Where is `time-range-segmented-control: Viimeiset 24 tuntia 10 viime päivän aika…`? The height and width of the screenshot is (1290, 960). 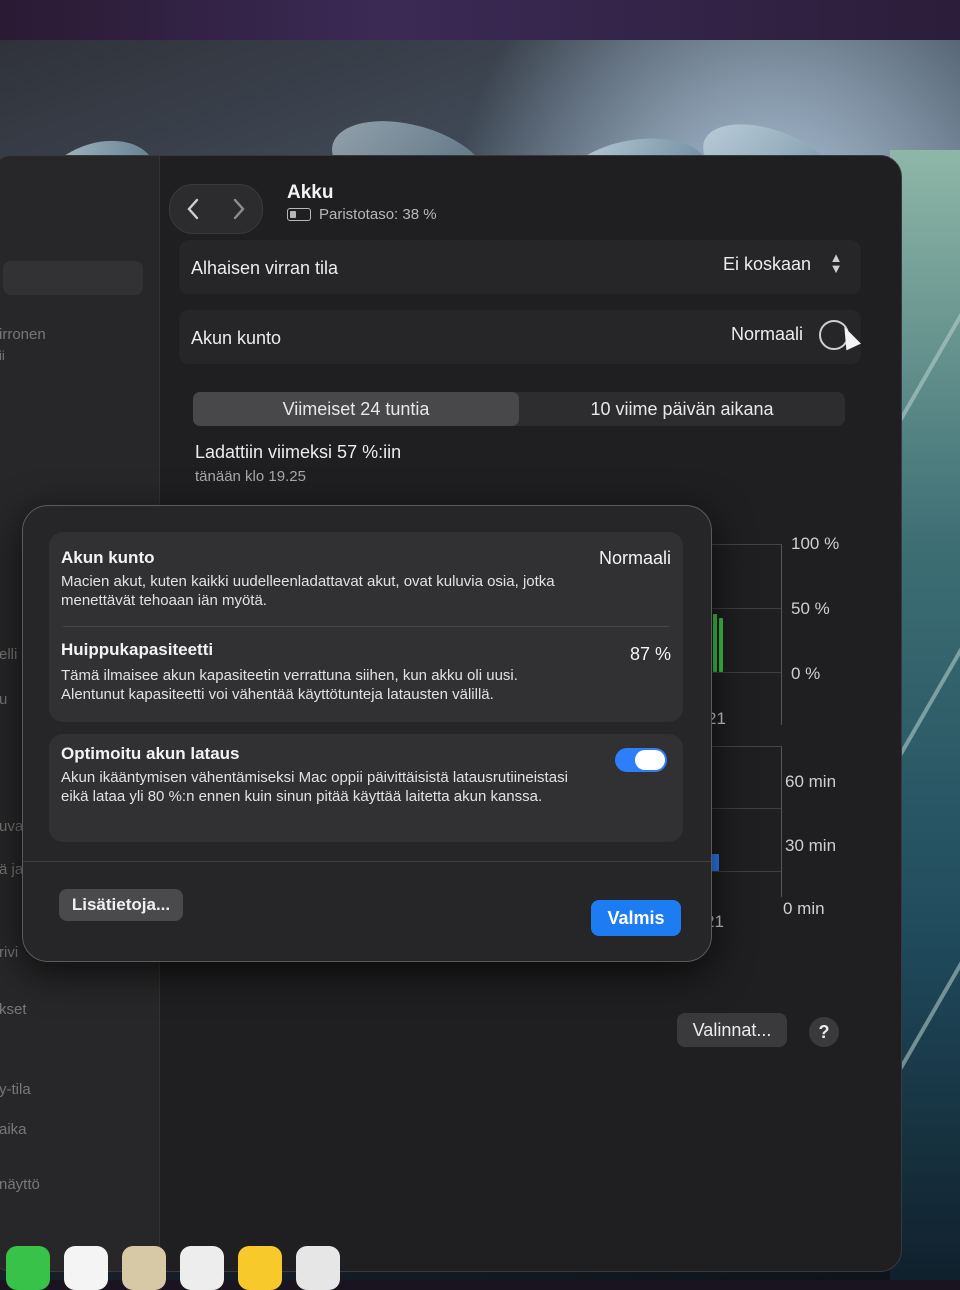 time-range-segmented-control: Viimeiset 24 tuntia 10 viime päivän aika… is located at coordinates (519, 409).